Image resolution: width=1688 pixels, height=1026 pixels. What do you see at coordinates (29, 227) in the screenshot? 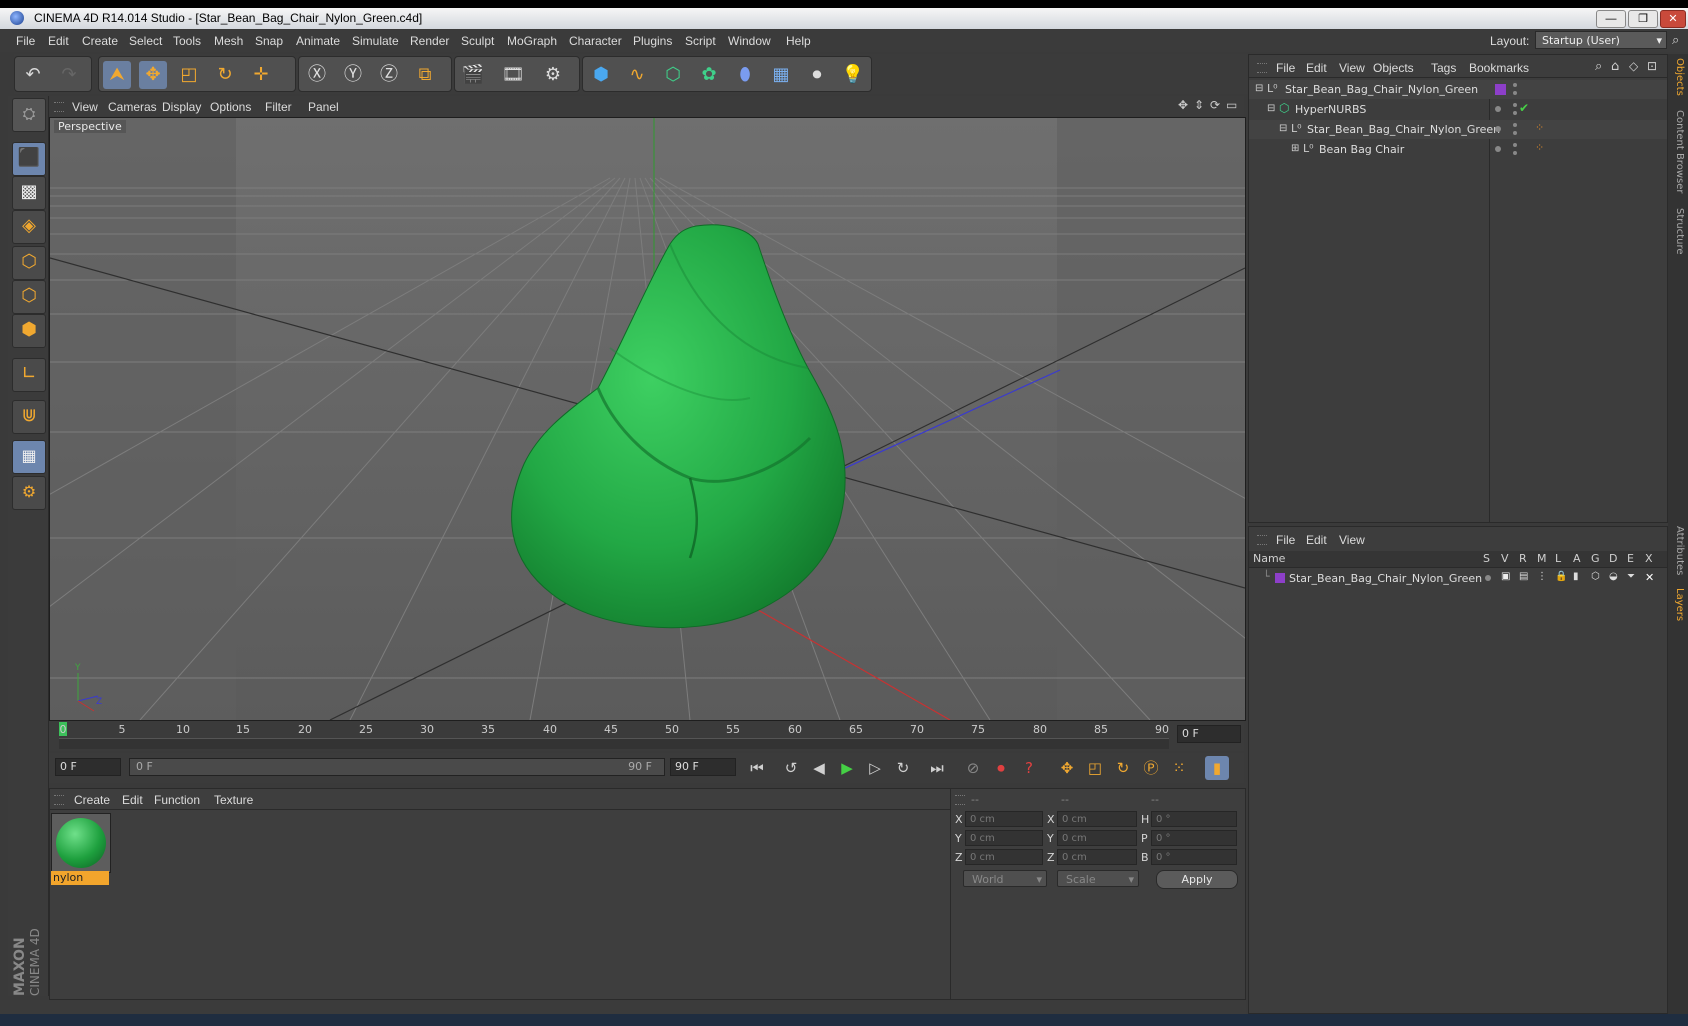
I see `workplane-mode-button: ◈` at bounding box center [29, 227].